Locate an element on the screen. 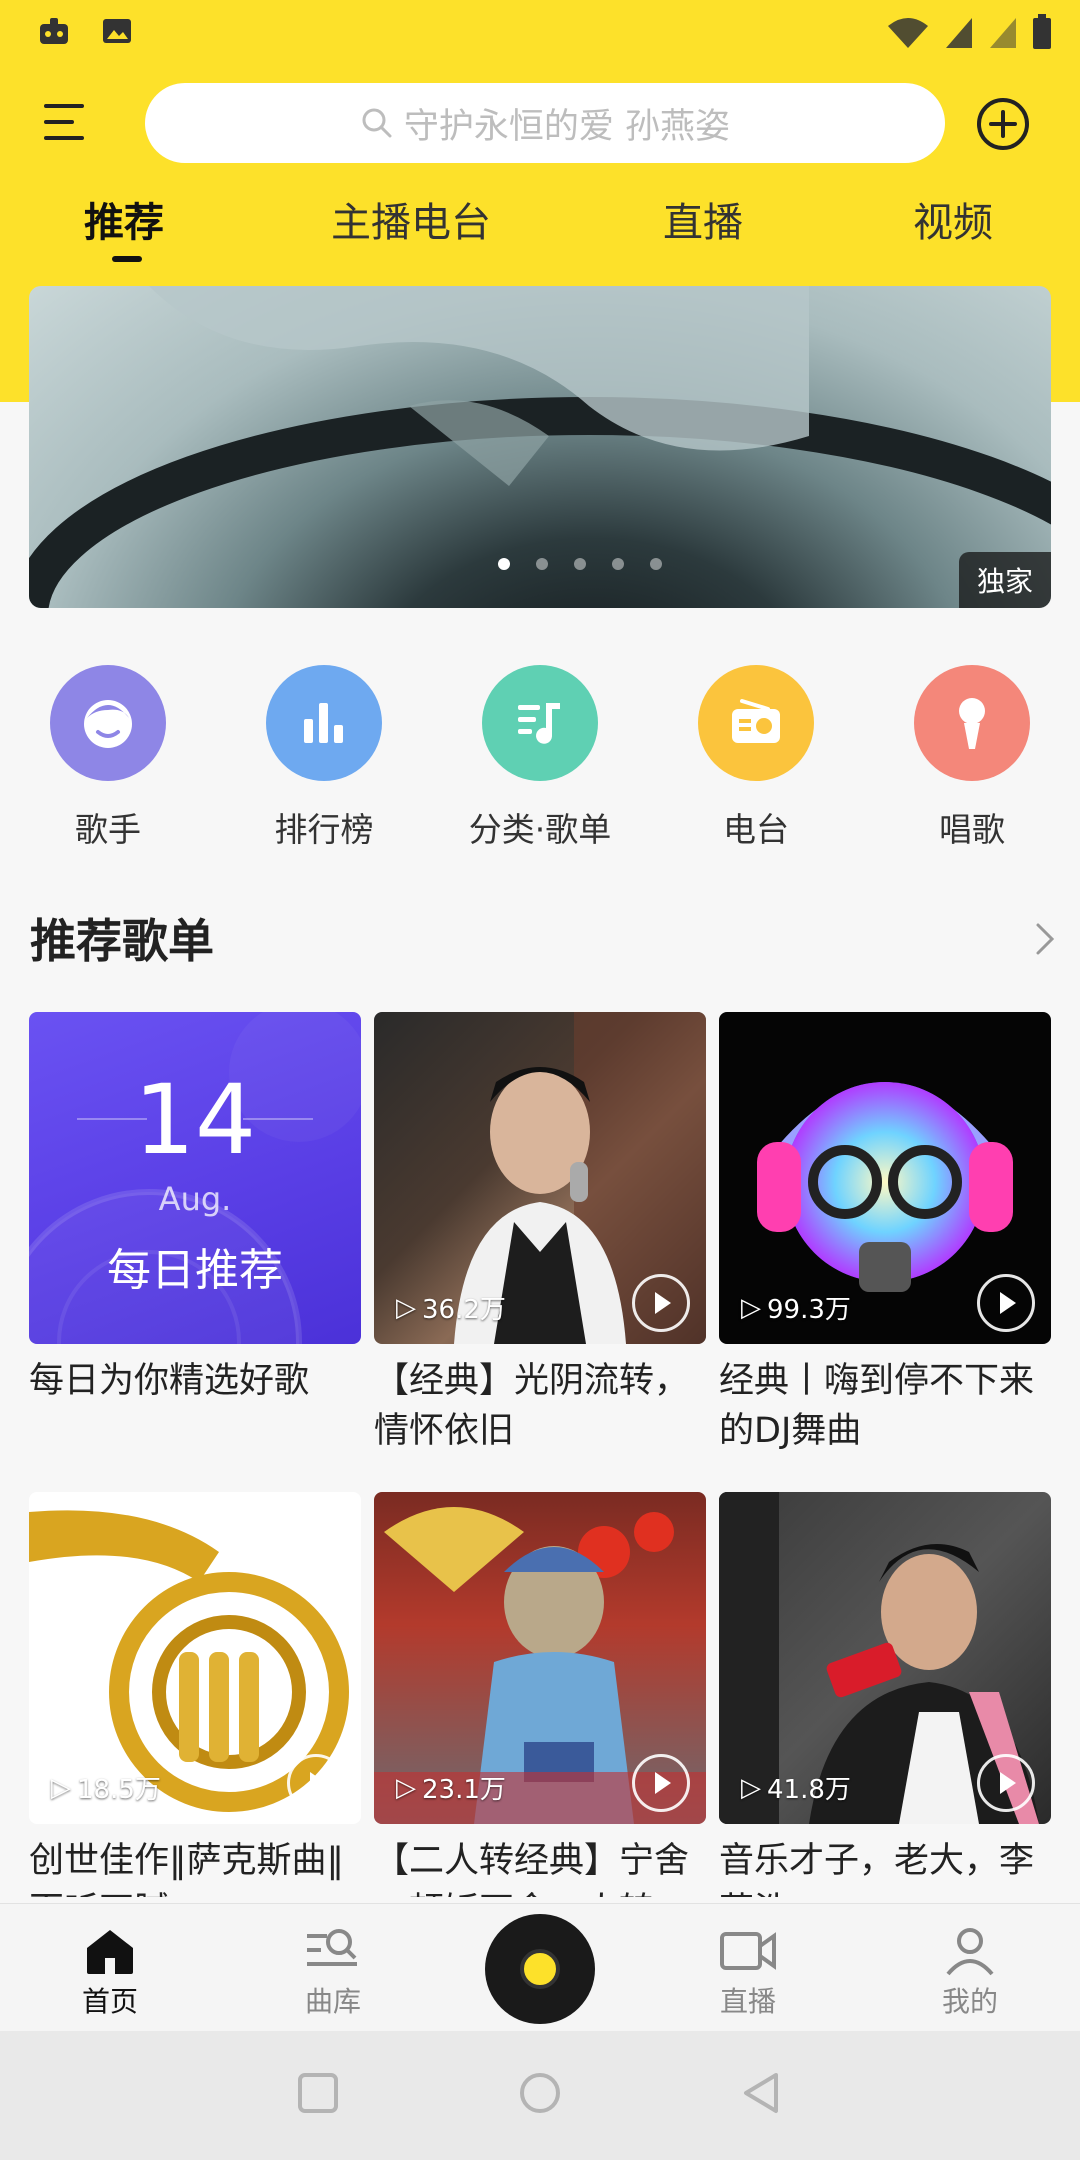 The height and width of the screenshot is (2160, 1080). back-triangle-icon is located at coordinates (762, 2093).